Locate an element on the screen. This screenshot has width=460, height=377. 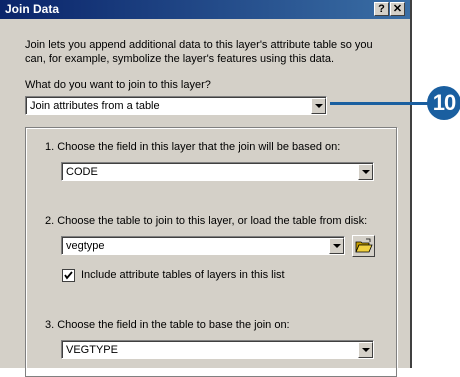
browse-button is located at coordinates (363, 246).